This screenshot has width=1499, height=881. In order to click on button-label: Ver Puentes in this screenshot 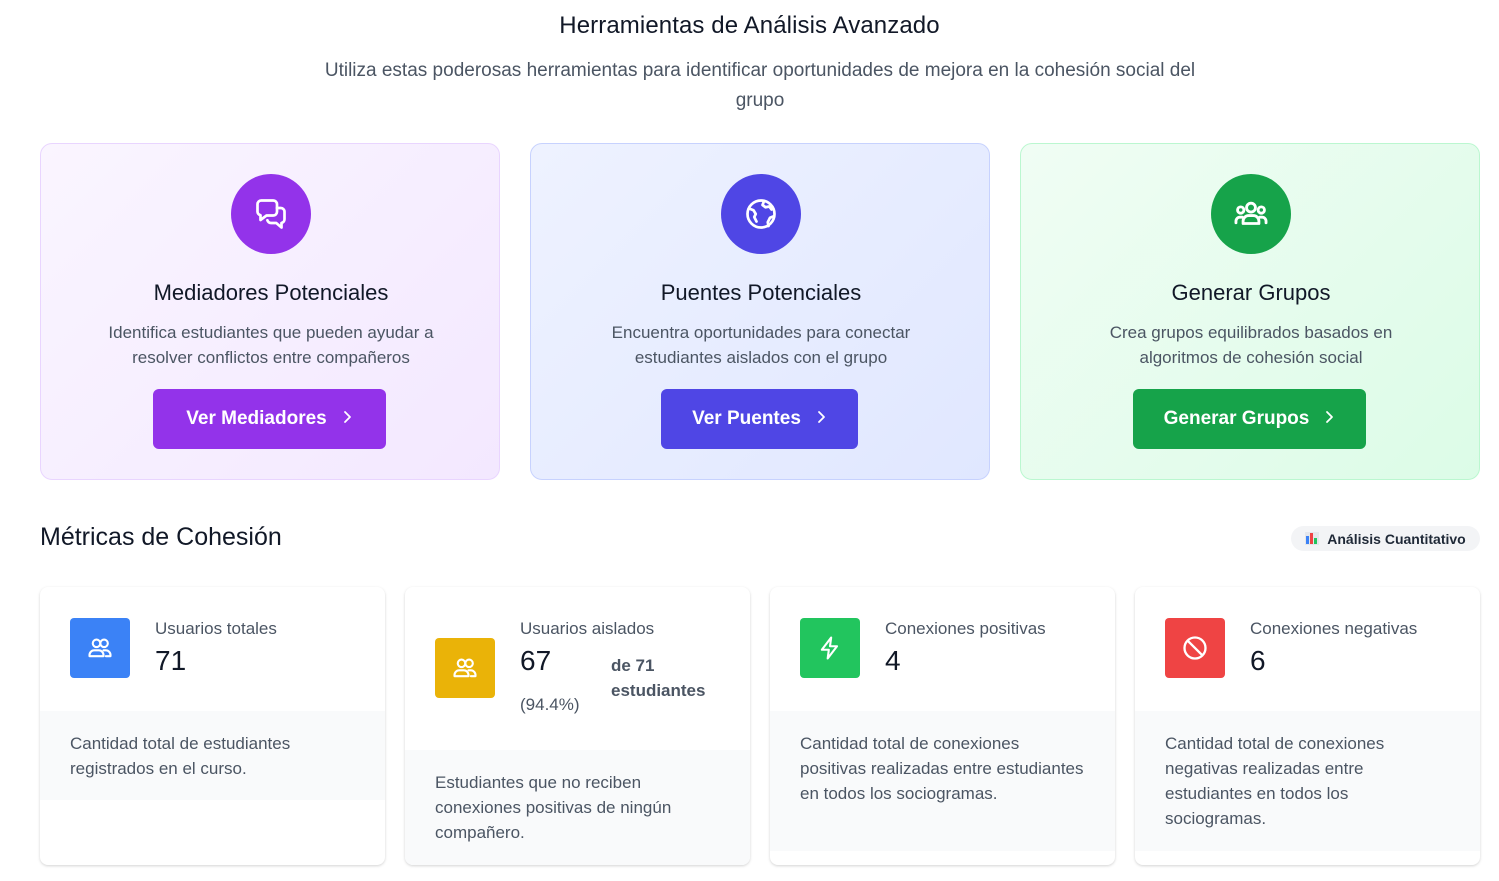, I will do `click(746, 418)`.